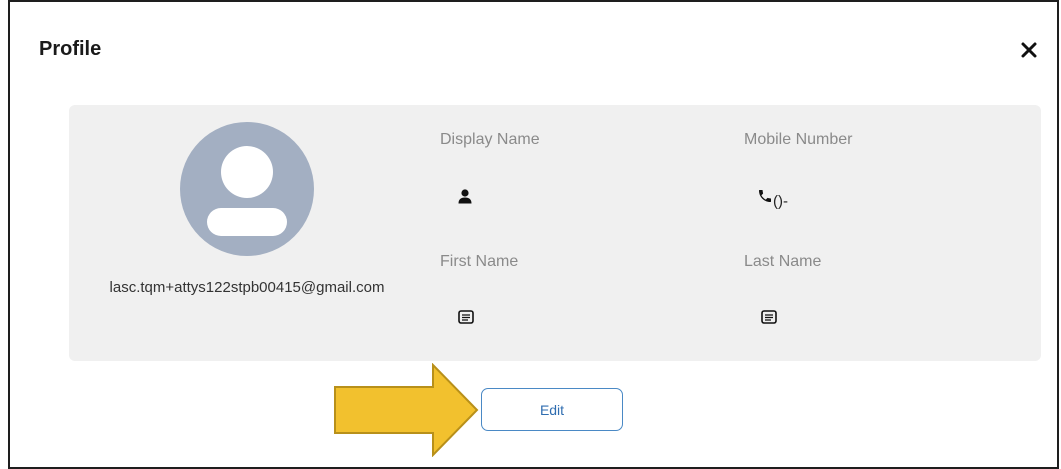 The width and height of the screenshot is (1061, 469). I want to click on phone-icon, so click(765, 198).